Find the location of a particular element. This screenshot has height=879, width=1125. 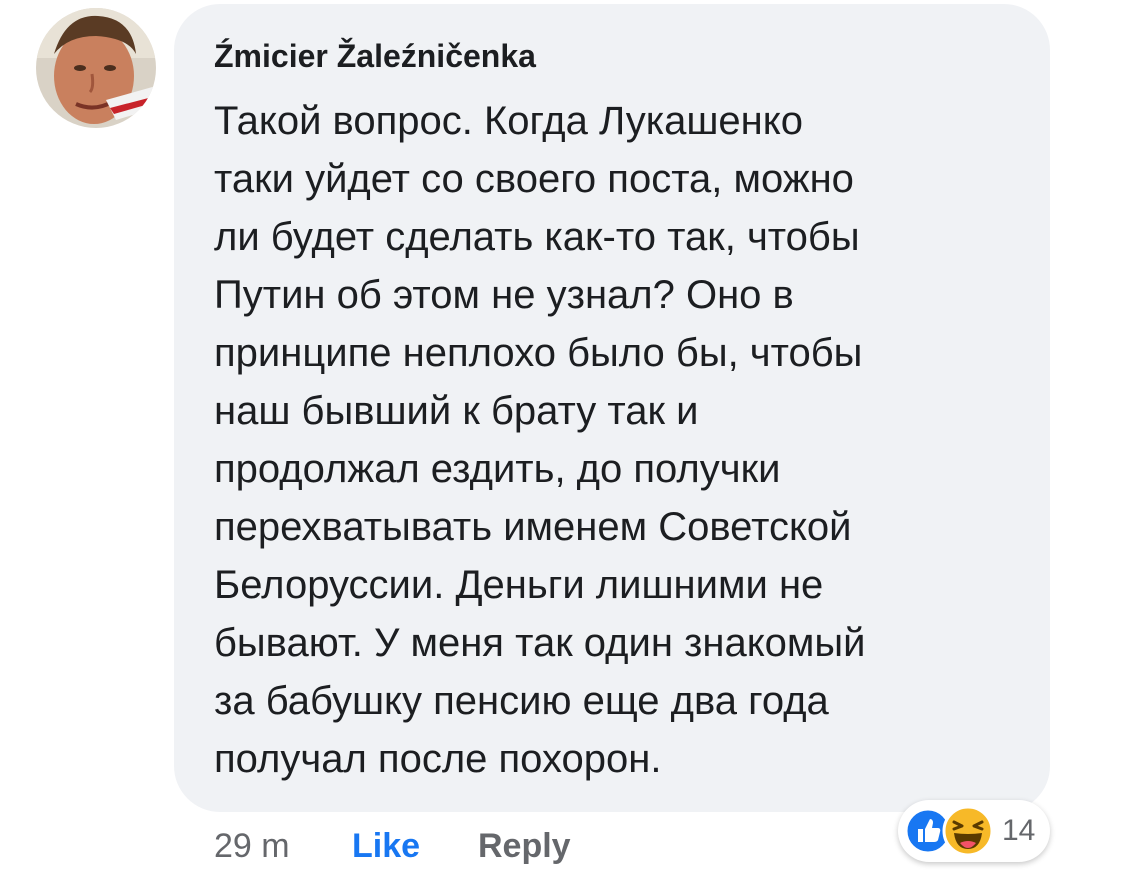

reactions-summary: 14 is located at coordinates (974, 831).